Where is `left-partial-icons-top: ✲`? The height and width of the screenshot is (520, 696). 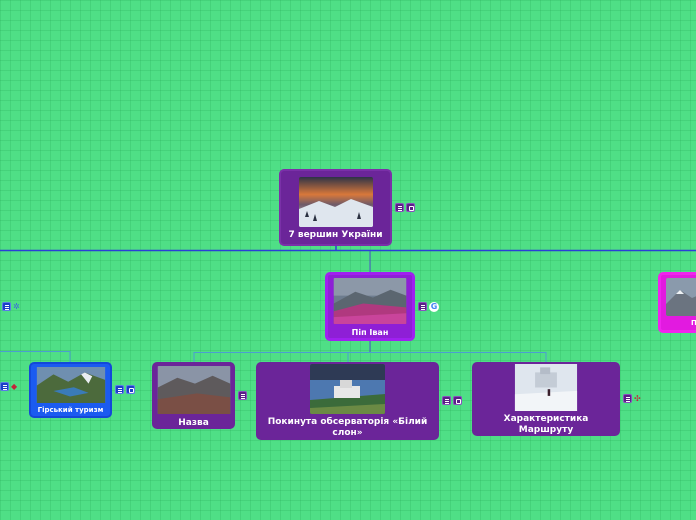 left-partial-icons-top: ✲ is located at coordinates (11, 306).